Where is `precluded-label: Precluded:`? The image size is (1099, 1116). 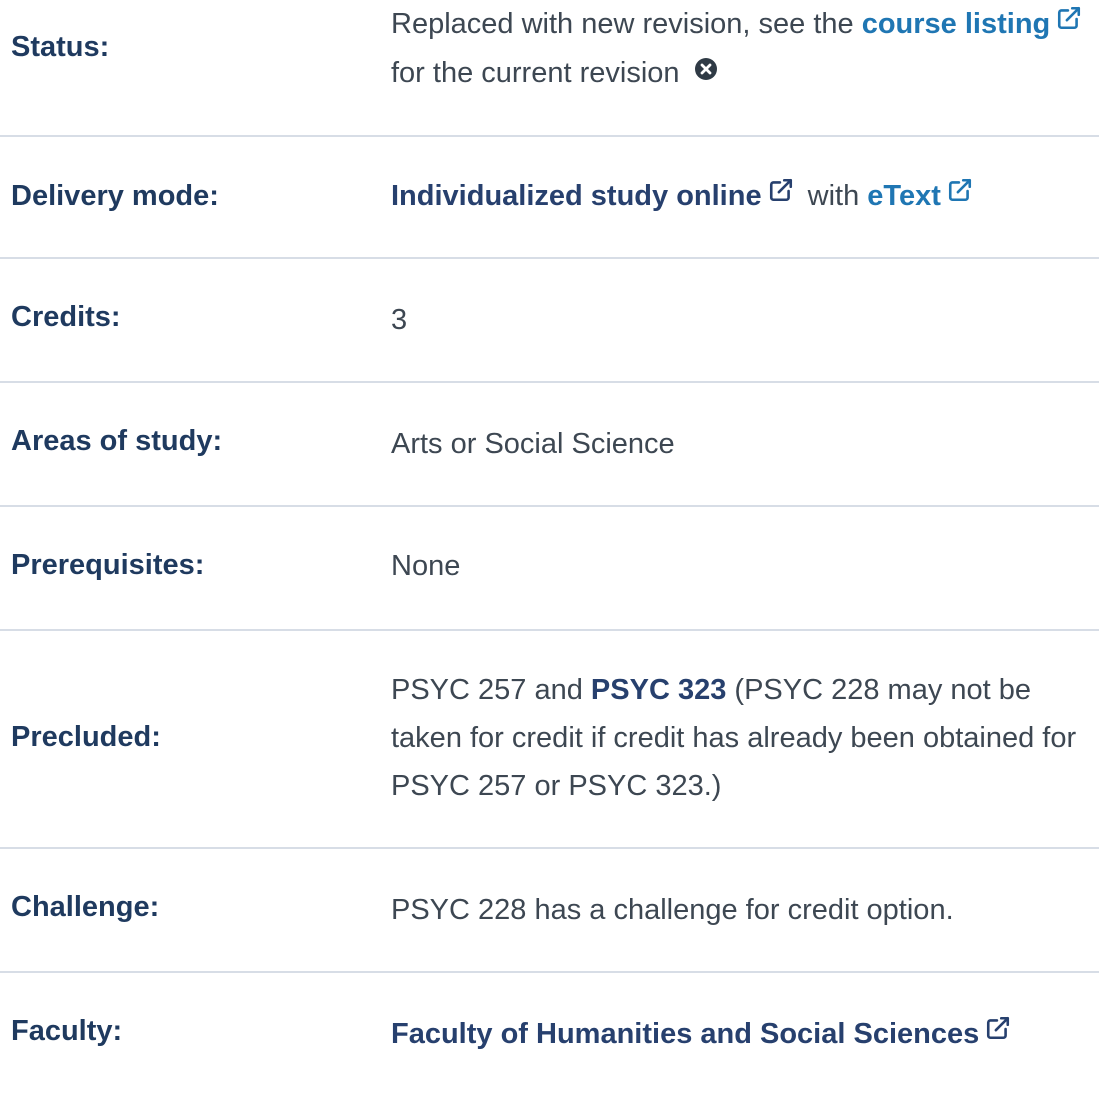
precluded-label: Precluded: is located at coordinates (86, 737).